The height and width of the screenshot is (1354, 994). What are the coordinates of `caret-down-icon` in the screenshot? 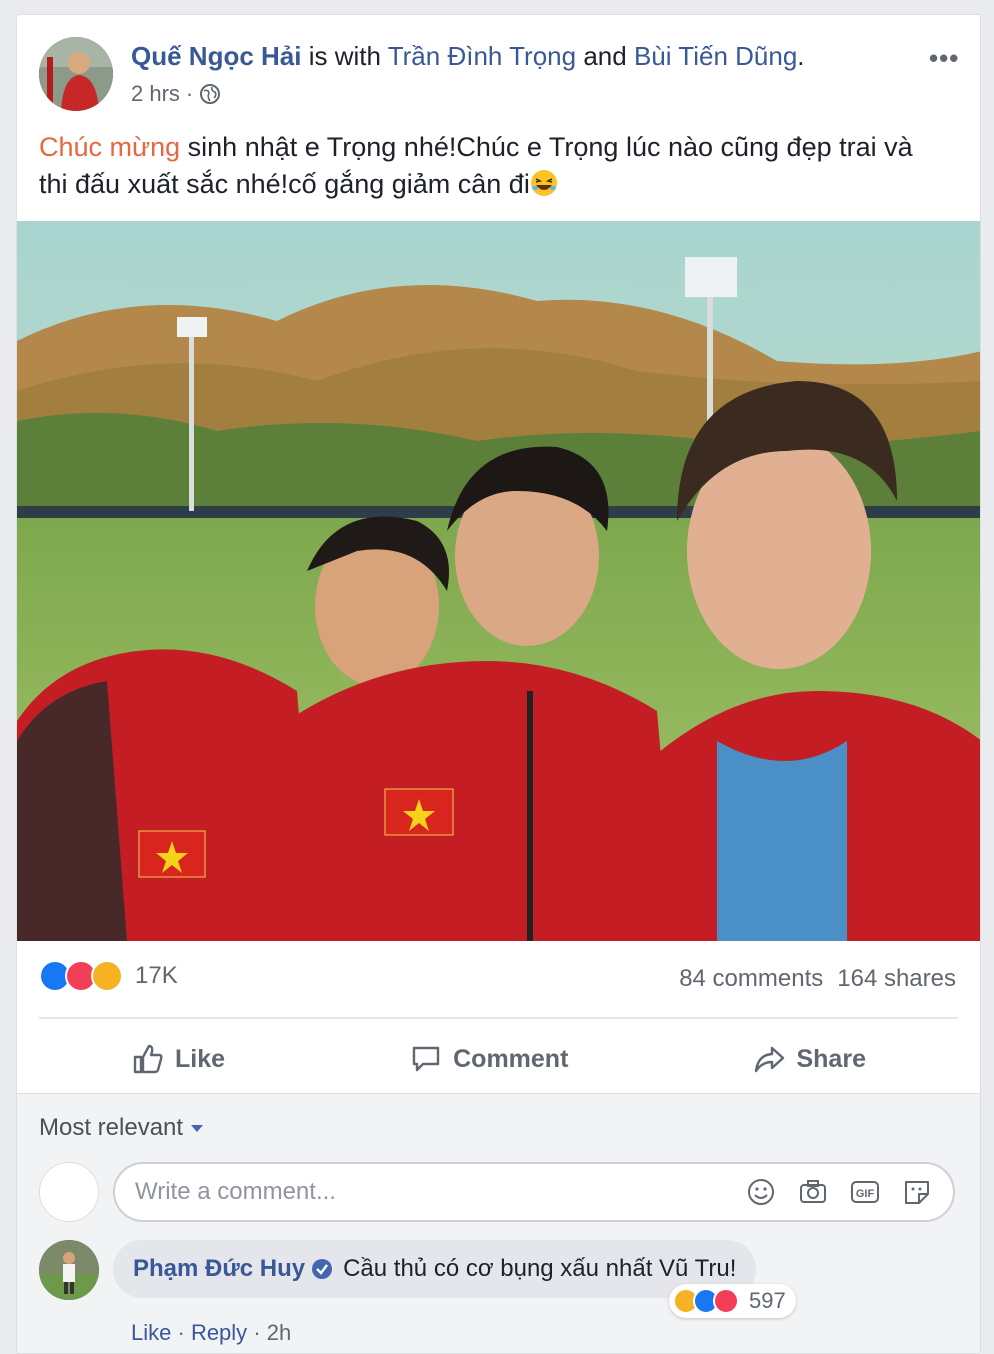 It's located at (197, 1128).